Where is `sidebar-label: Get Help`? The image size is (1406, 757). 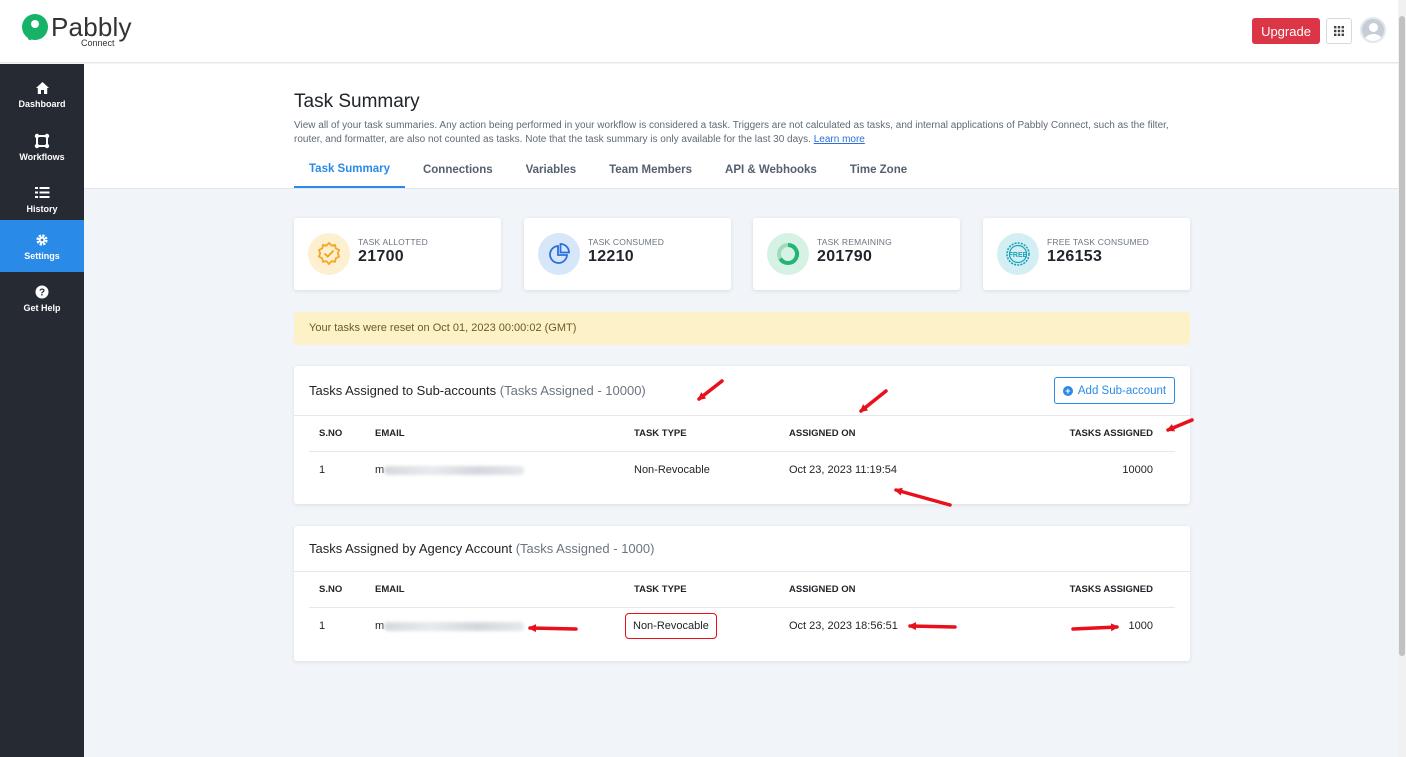
sidebar-label: Get Help is located at coordinates (42, 307).